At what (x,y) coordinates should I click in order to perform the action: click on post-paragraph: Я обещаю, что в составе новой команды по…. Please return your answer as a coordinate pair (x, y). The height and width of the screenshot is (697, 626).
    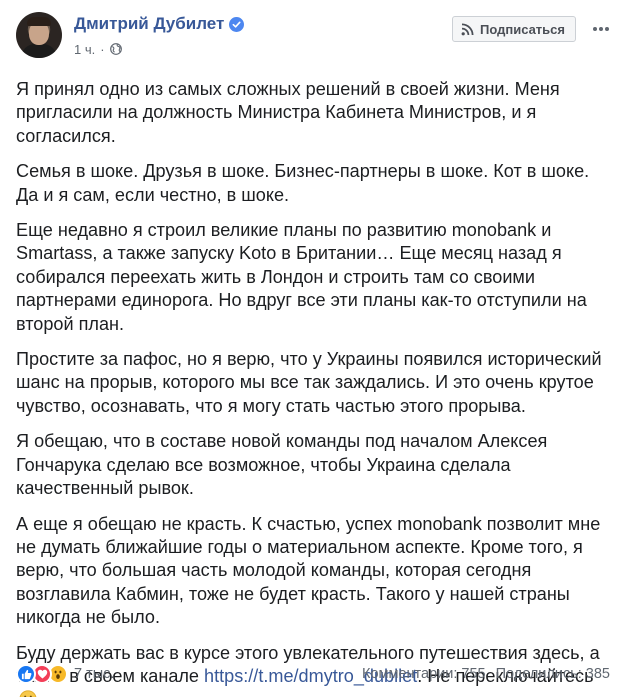
    Looking at the image, I should click on (282, 465).